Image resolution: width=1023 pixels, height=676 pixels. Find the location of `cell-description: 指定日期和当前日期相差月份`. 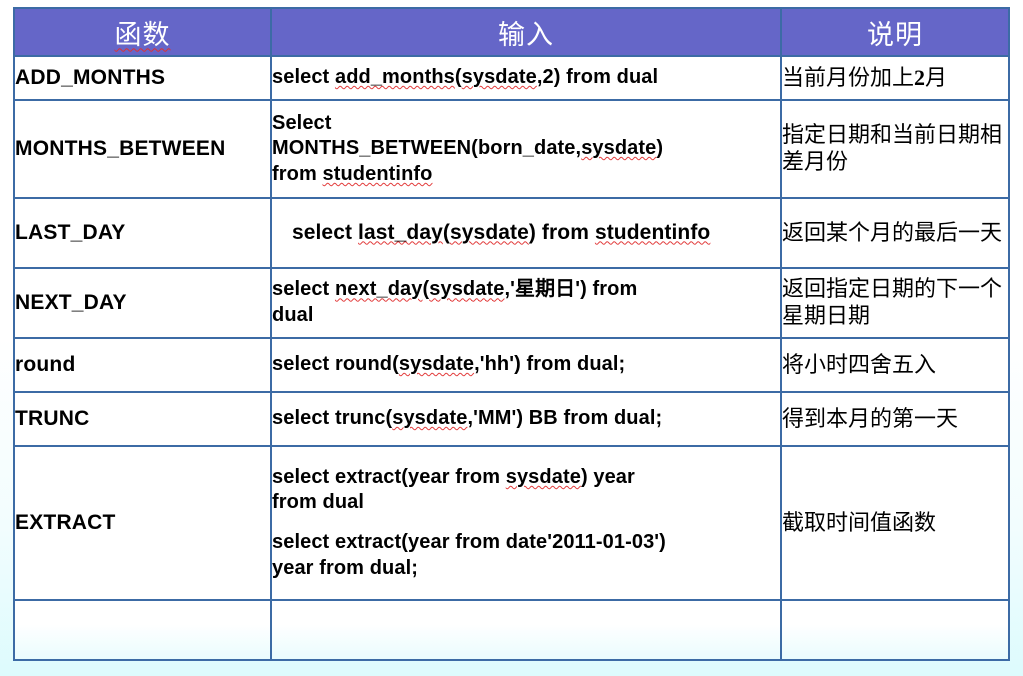

cell-description: 指定日期和当前日期相差月份 is located at coordinates (895, 149).